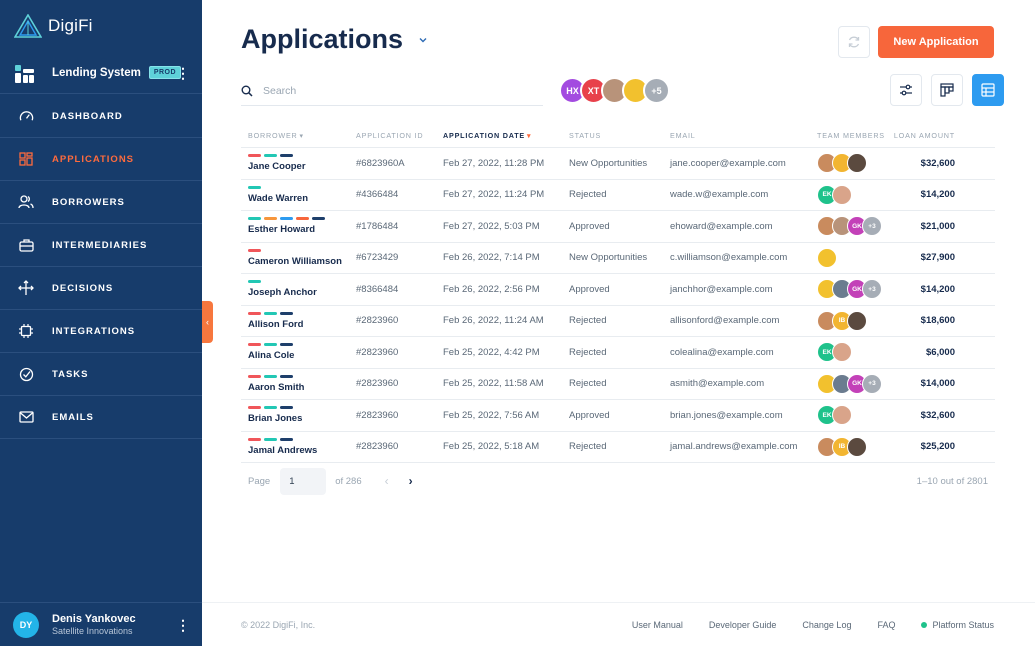  I want to click on user-menu-icon: ⋮, so click(183, 625).